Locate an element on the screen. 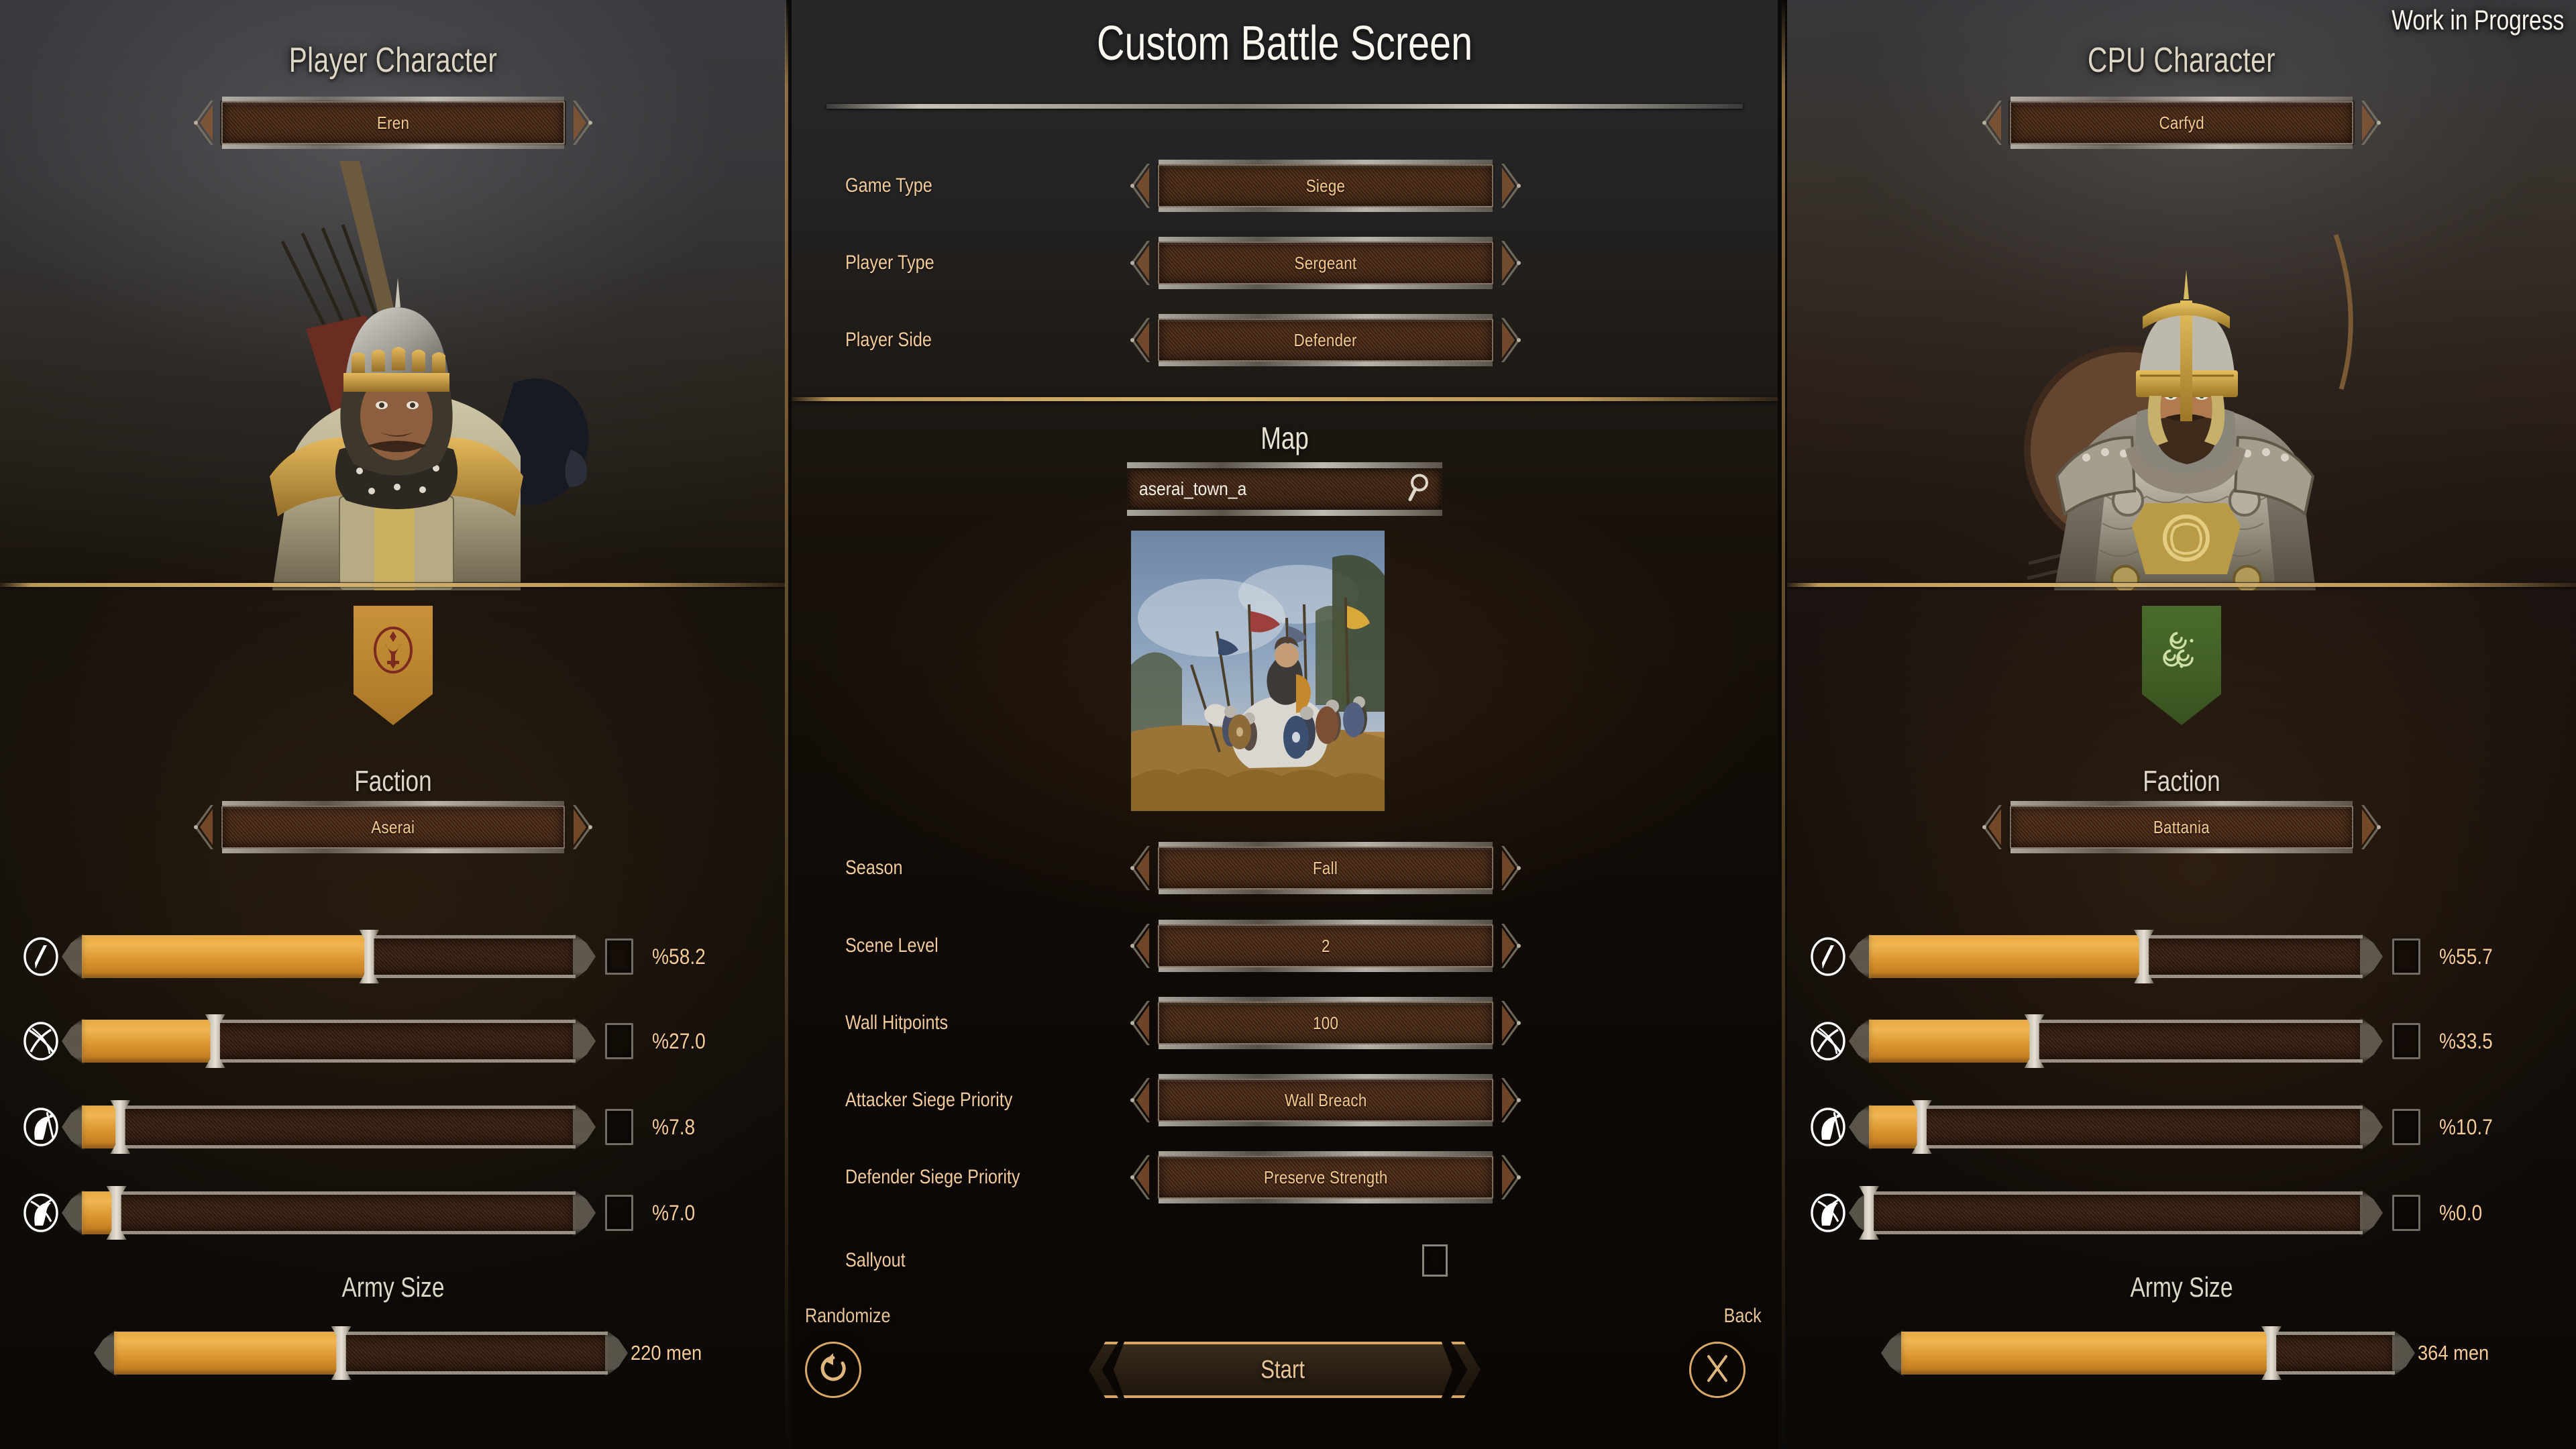 The width and height of the screenshot is (2576, 1449). wall-hitpoints-selector: 100 is located at coordinates (1325, 1023).